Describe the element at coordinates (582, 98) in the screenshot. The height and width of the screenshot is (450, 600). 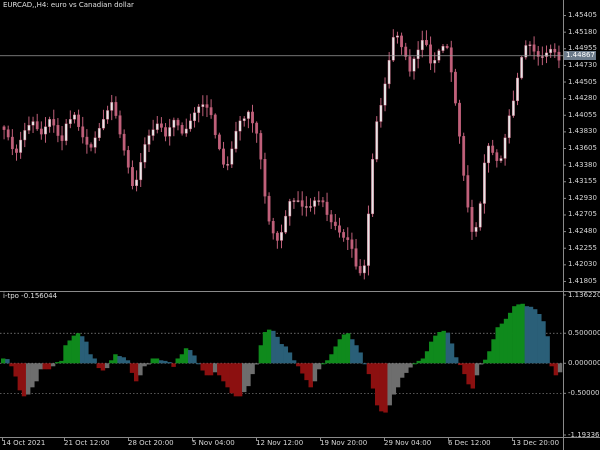
I see `price-tick-label: 1.44280` at that location.